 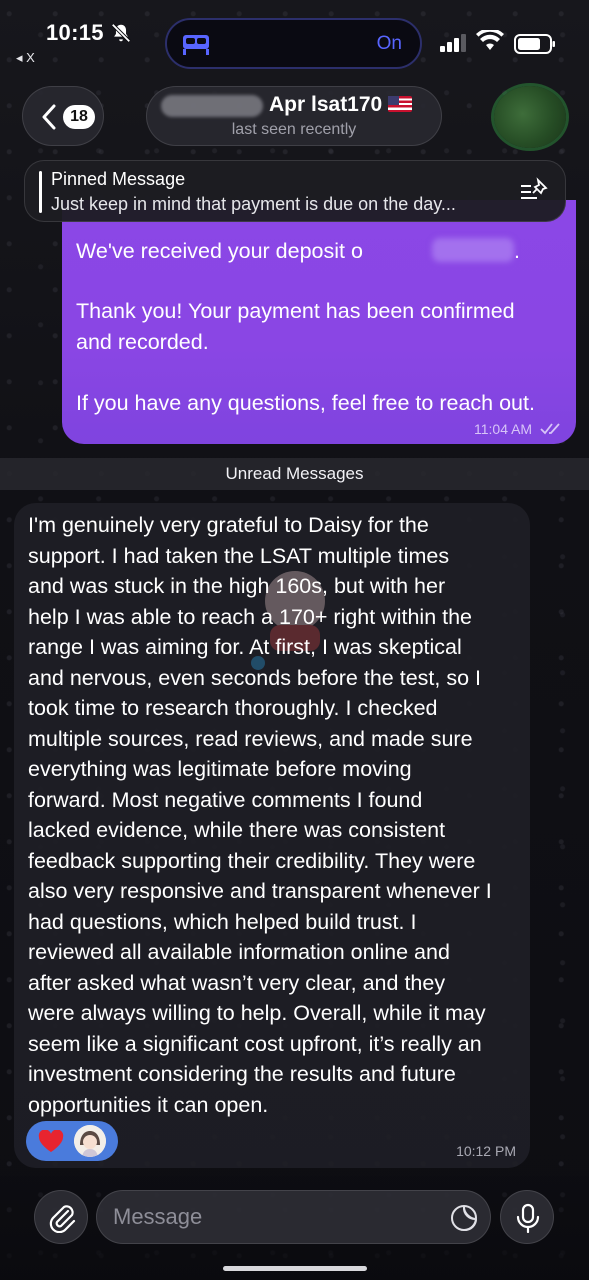 What do you see at coordinates (486, 1151) in the screenshot?
I see `message-time: 10:12 PM` at bounding box center [486, 1151].